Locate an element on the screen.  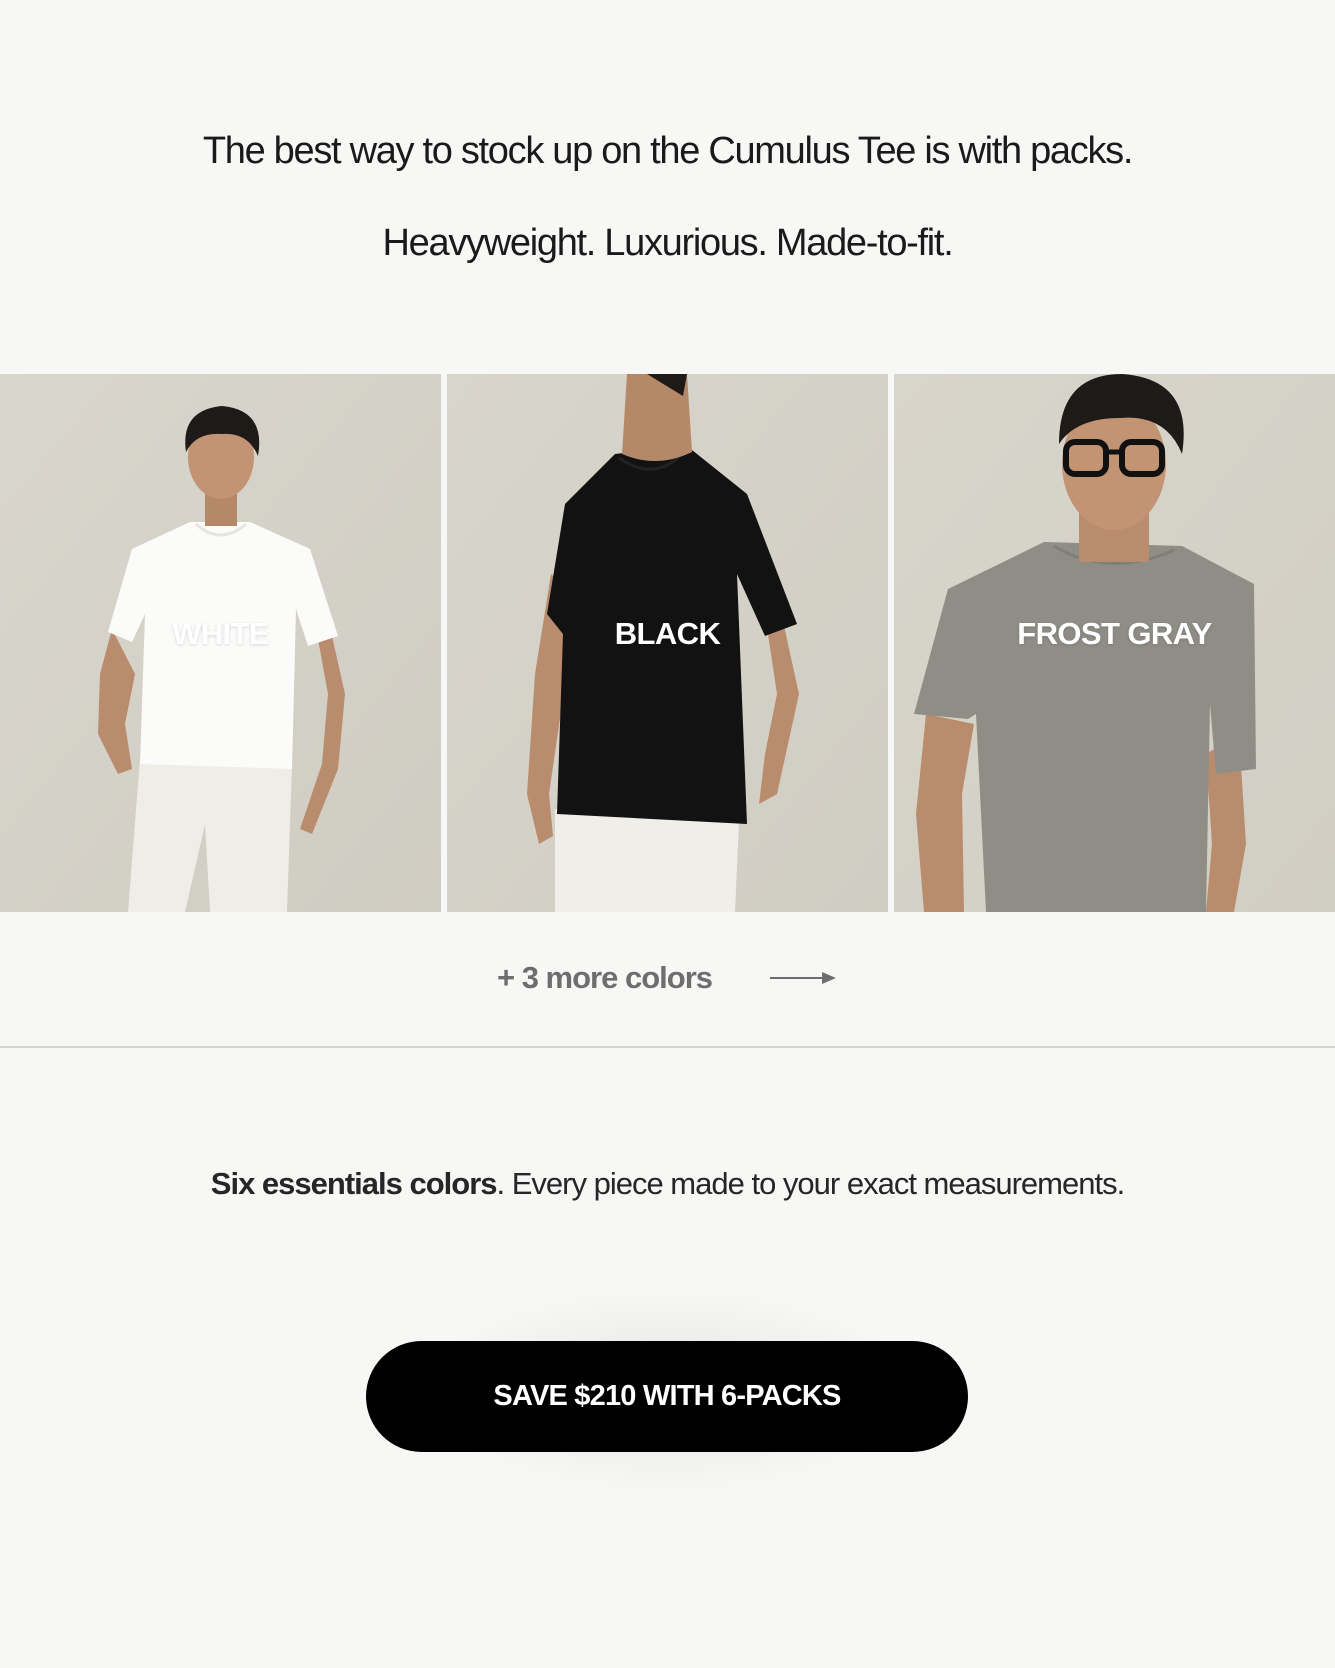
arrow-right-icon is located at coordinates (803, 978).